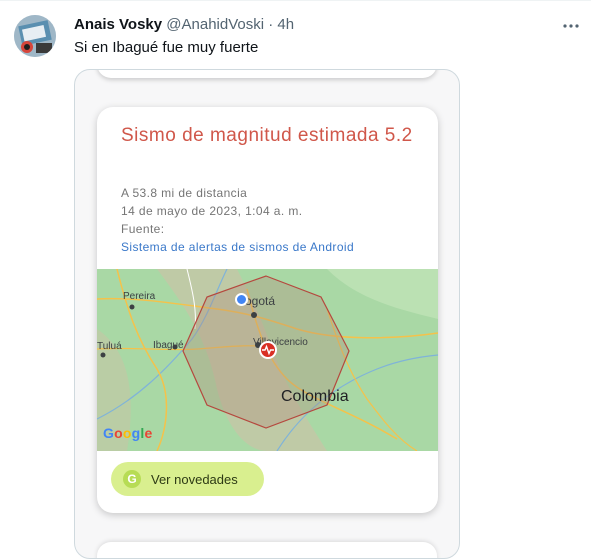 This screenshot has height=559, width=591. What do you see at coordinates (35, 36) in the screenshot?
I see `author-avatar` at bounding box center [35, 36].